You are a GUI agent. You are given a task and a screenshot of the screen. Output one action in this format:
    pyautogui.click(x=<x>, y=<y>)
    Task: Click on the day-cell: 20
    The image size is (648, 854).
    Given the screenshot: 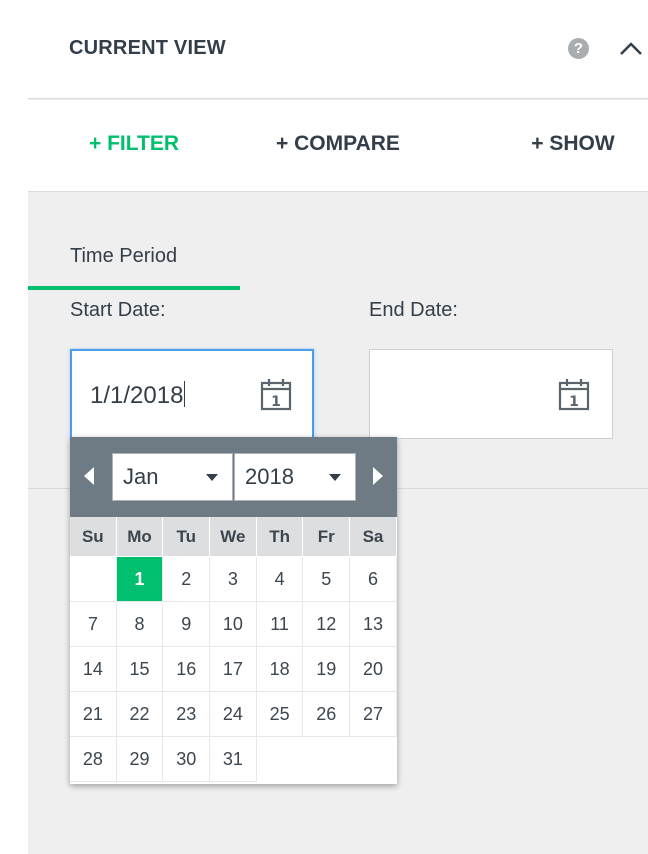 What is the action you would take?
    pyautogui.click(x=373, y=669)
    